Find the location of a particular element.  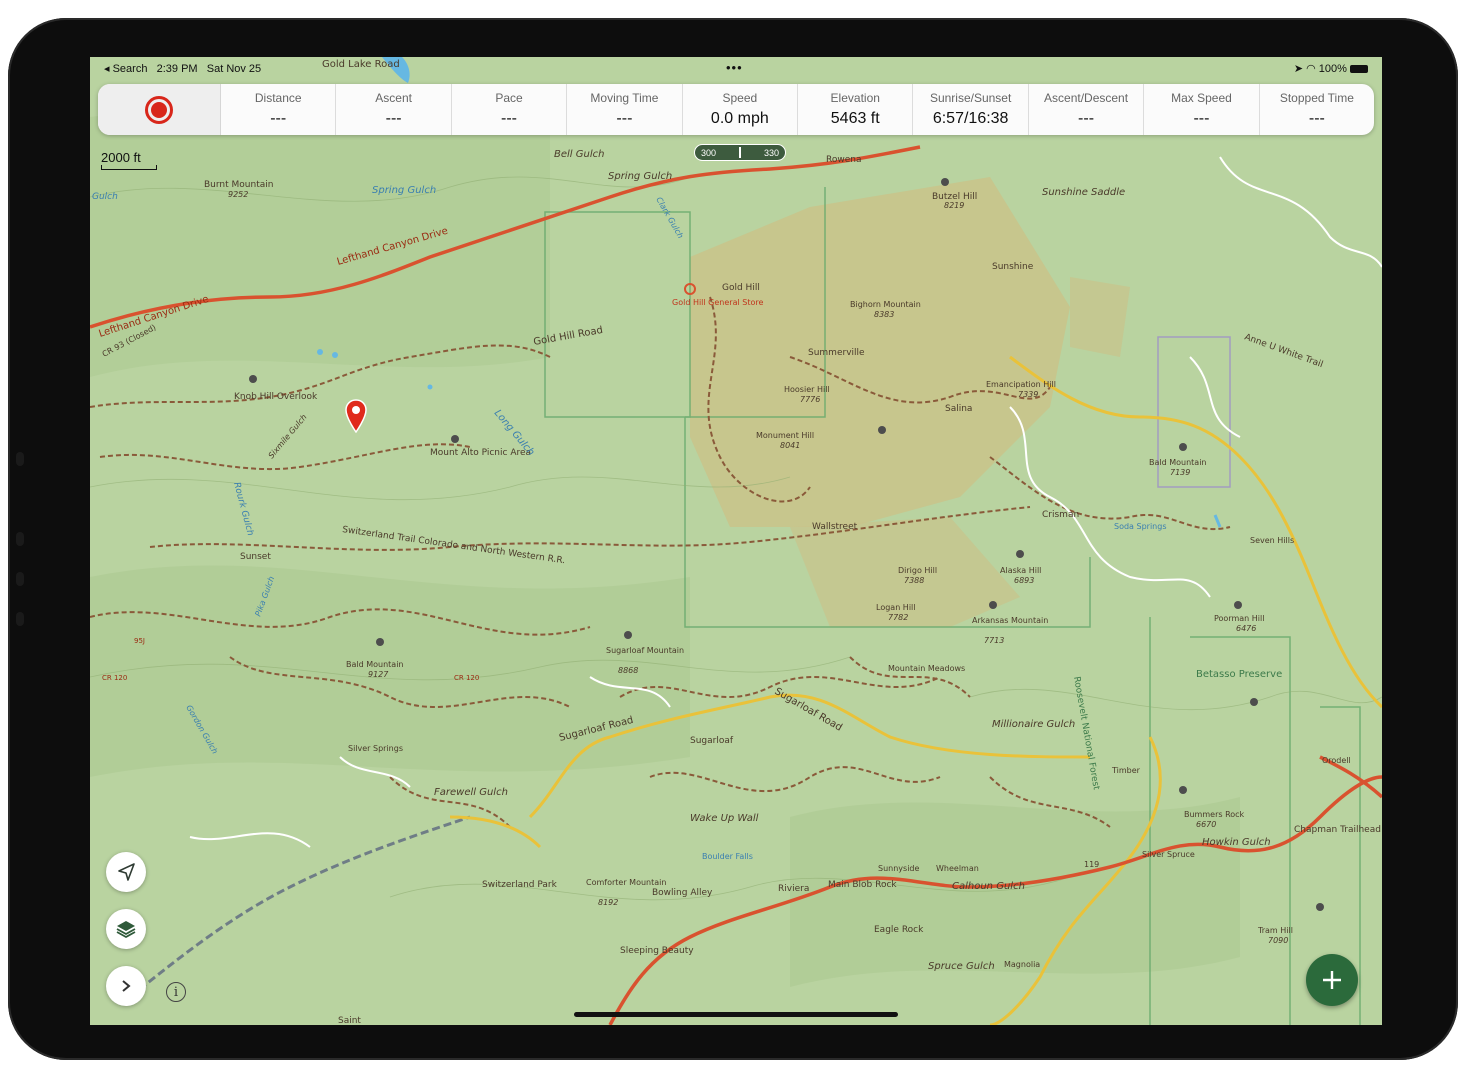

record-icon is located at coordinates (159, 109).